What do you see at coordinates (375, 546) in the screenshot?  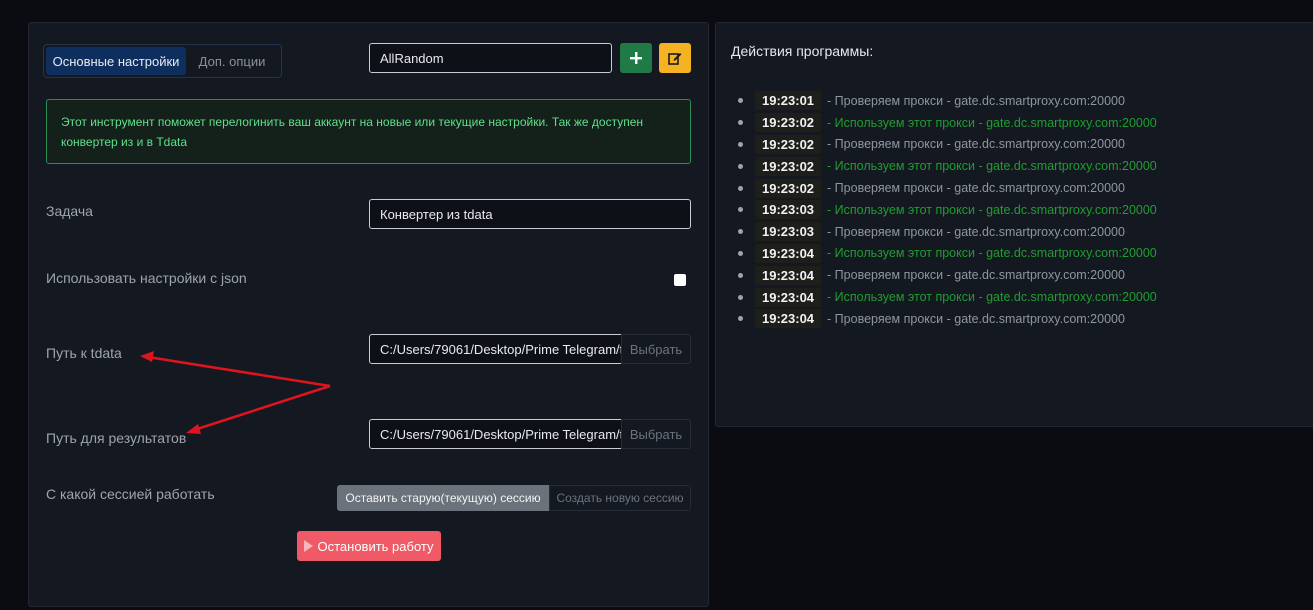 I see `stop-button-label: Остановить работу` at bounding box center [375, 546].